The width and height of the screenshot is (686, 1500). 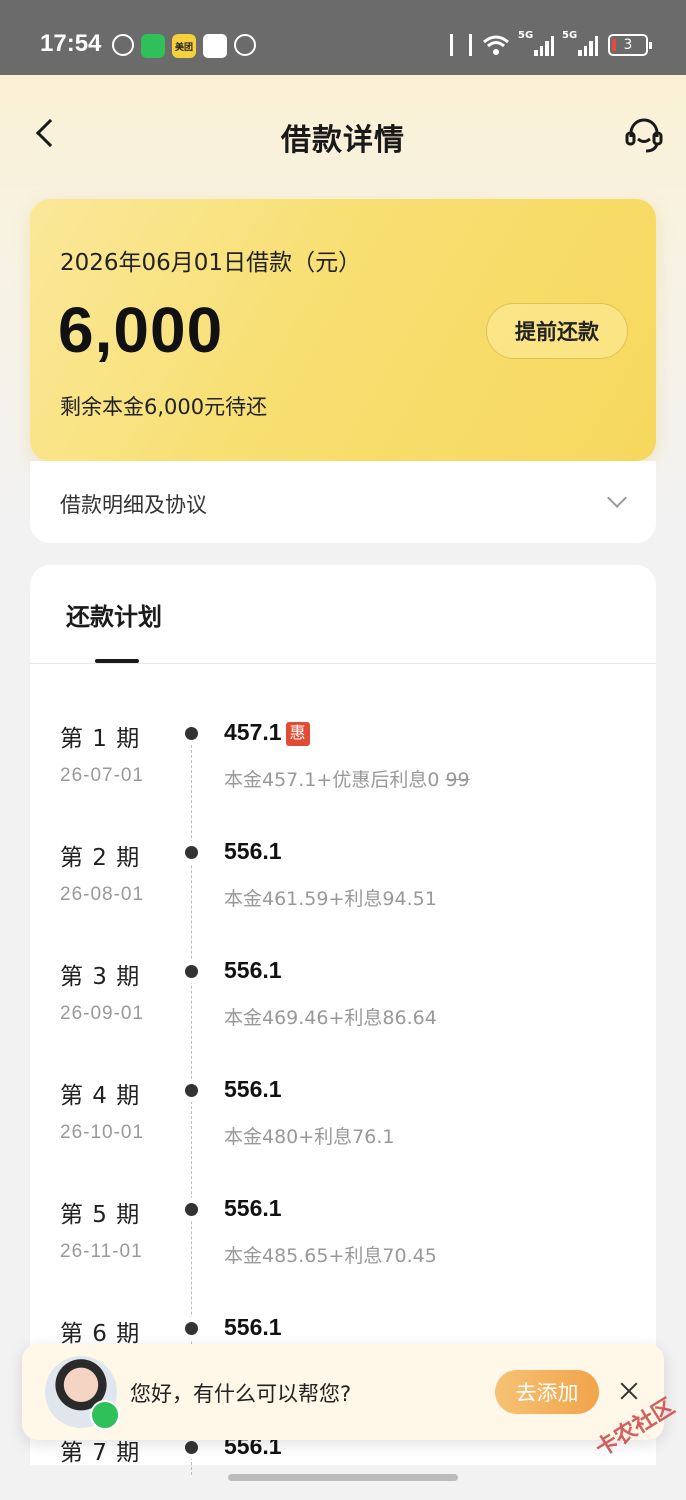 What do you see at coordinates (330, 1256) in the screenshot?
I see `period-detail: 本金485.65+利息70.45` at bounding box center [330, 1256].